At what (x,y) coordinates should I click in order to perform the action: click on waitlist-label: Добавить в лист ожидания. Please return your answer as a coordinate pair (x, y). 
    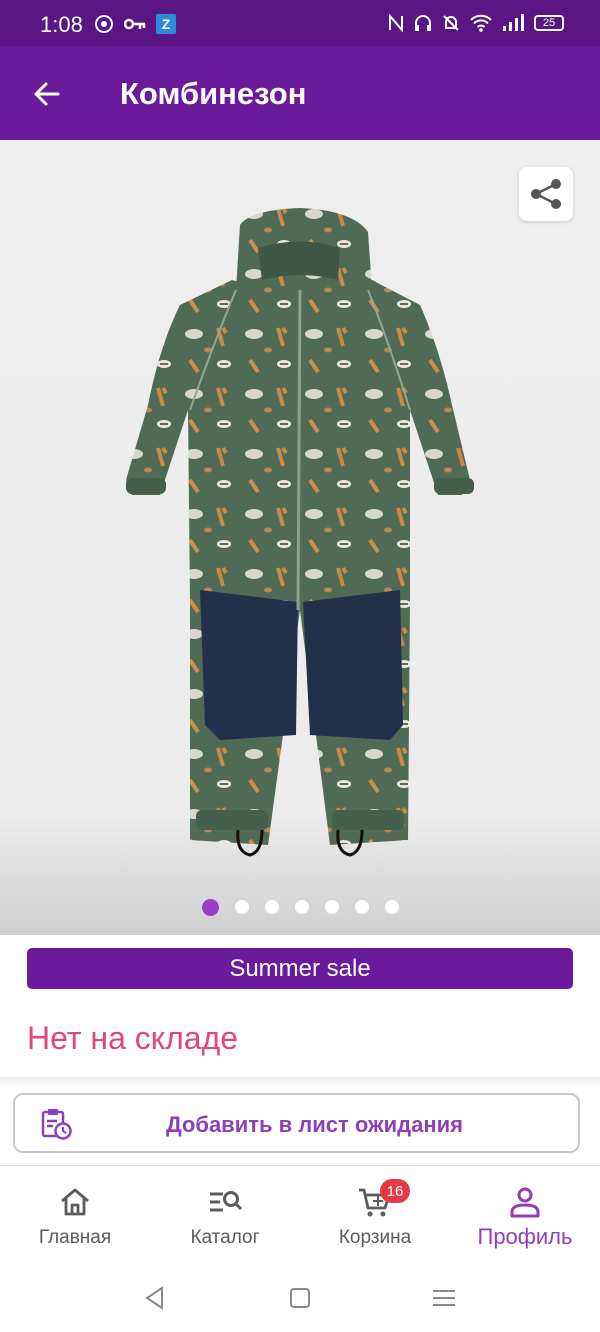
    Looking at the image, I should click on (314, 1124).